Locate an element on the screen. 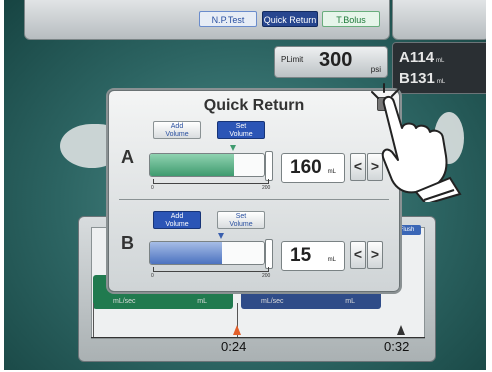  status-a: A114 mL is located at coordinates (422, 57).